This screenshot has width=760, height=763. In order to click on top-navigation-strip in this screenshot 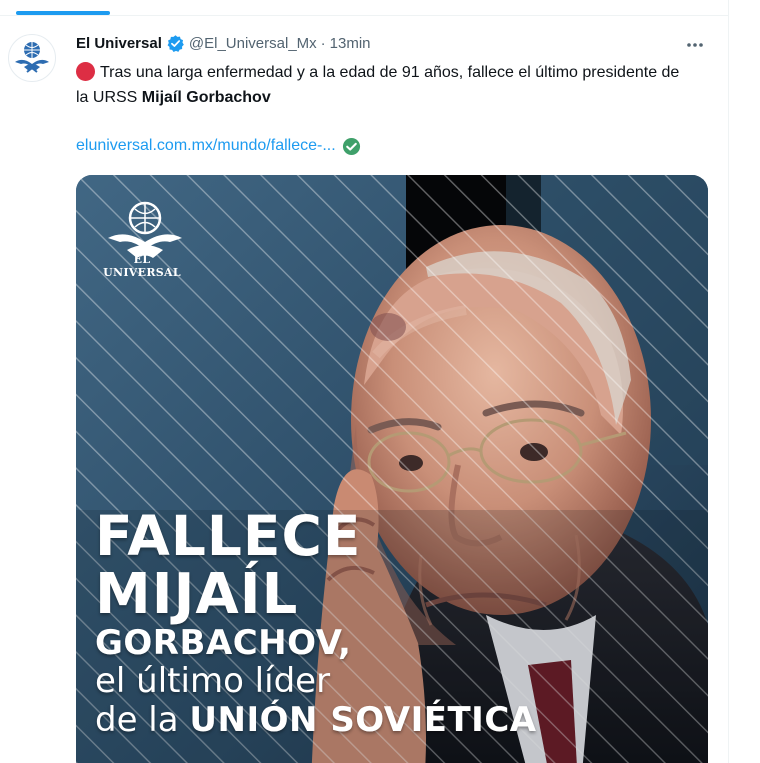, I will do `click(364, 8)`.